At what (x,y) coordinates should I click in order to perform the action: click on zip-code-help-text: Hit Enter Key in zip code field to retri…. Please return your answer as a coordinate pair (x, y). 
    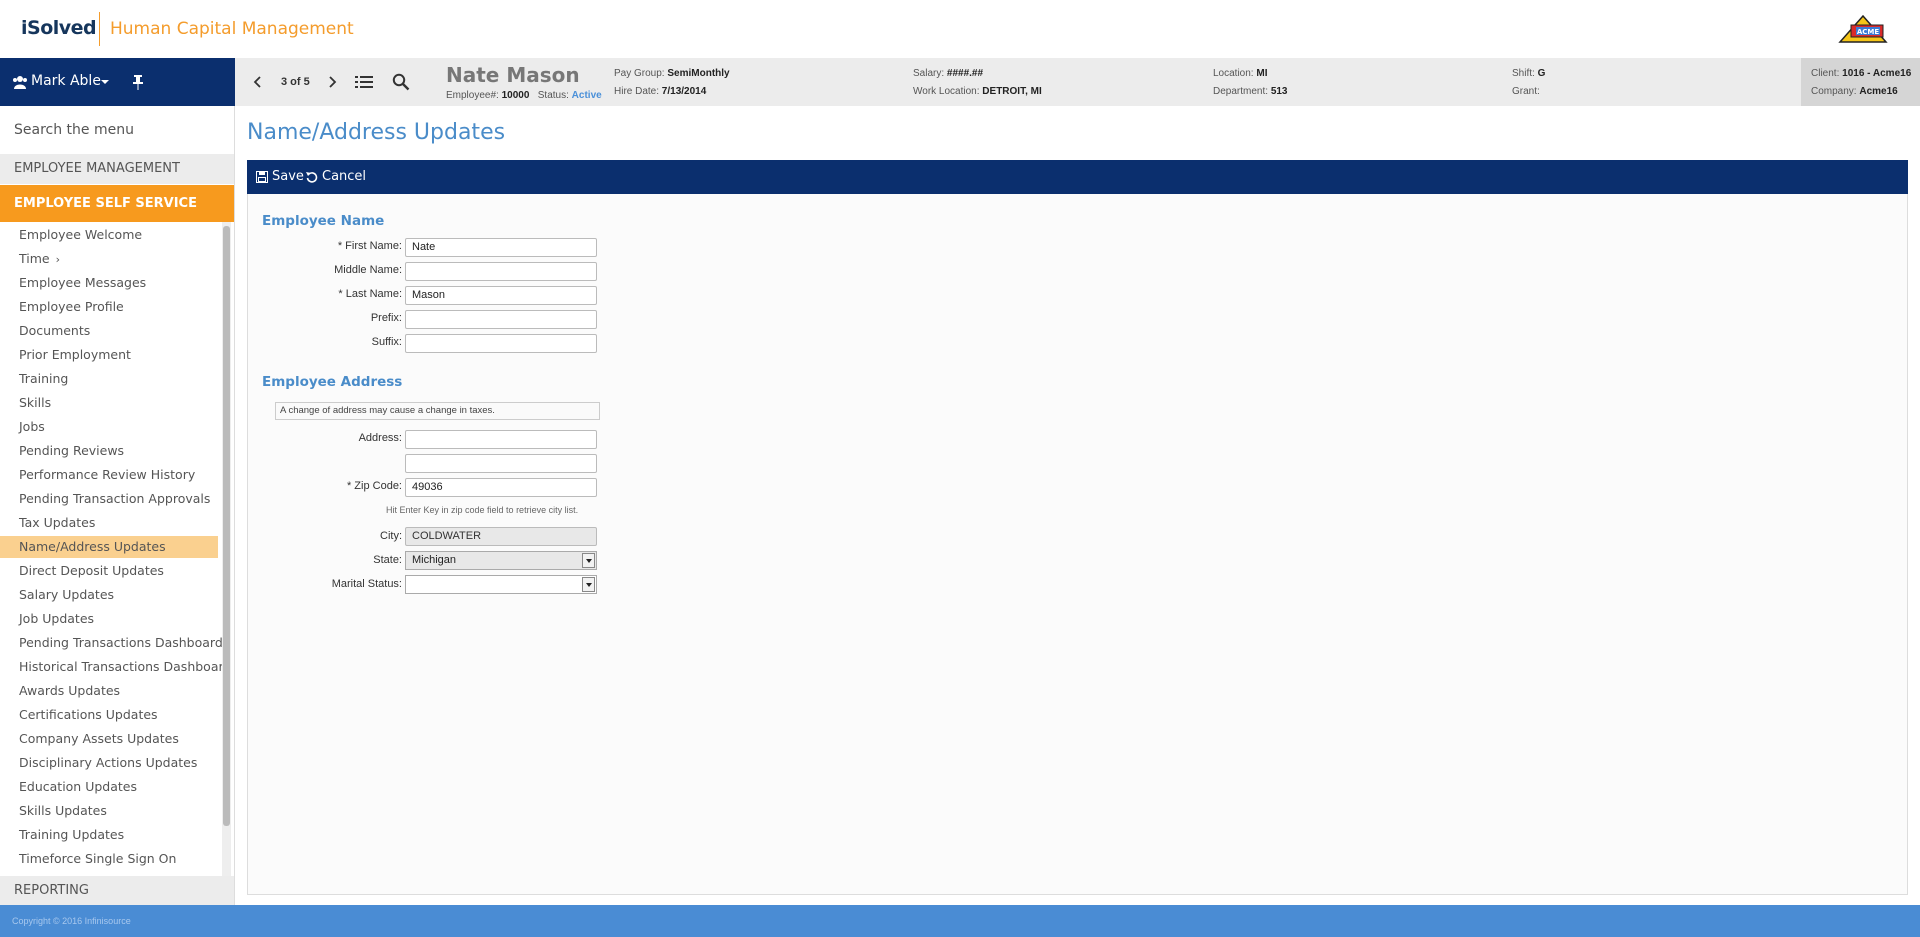
    Looking at the image, I should click on (482, 510).